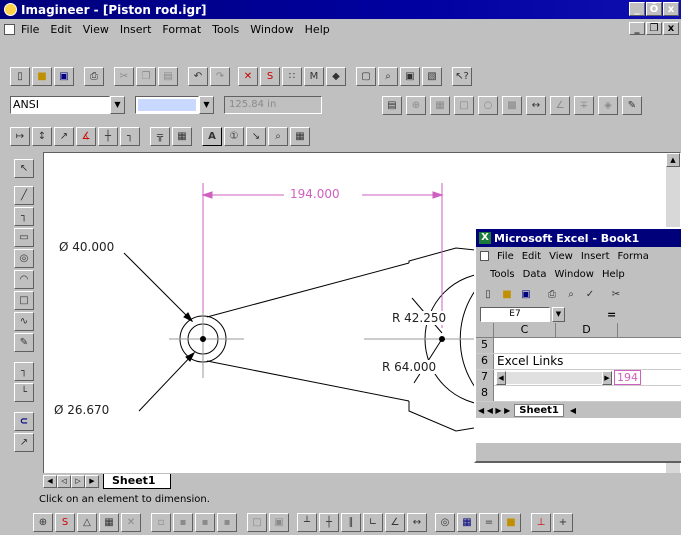 The image size is (681, 535). Describe the element at coordinates (329, 522) in the screenshot. I see `snap-cross-hair-icon: ┼` at that location.